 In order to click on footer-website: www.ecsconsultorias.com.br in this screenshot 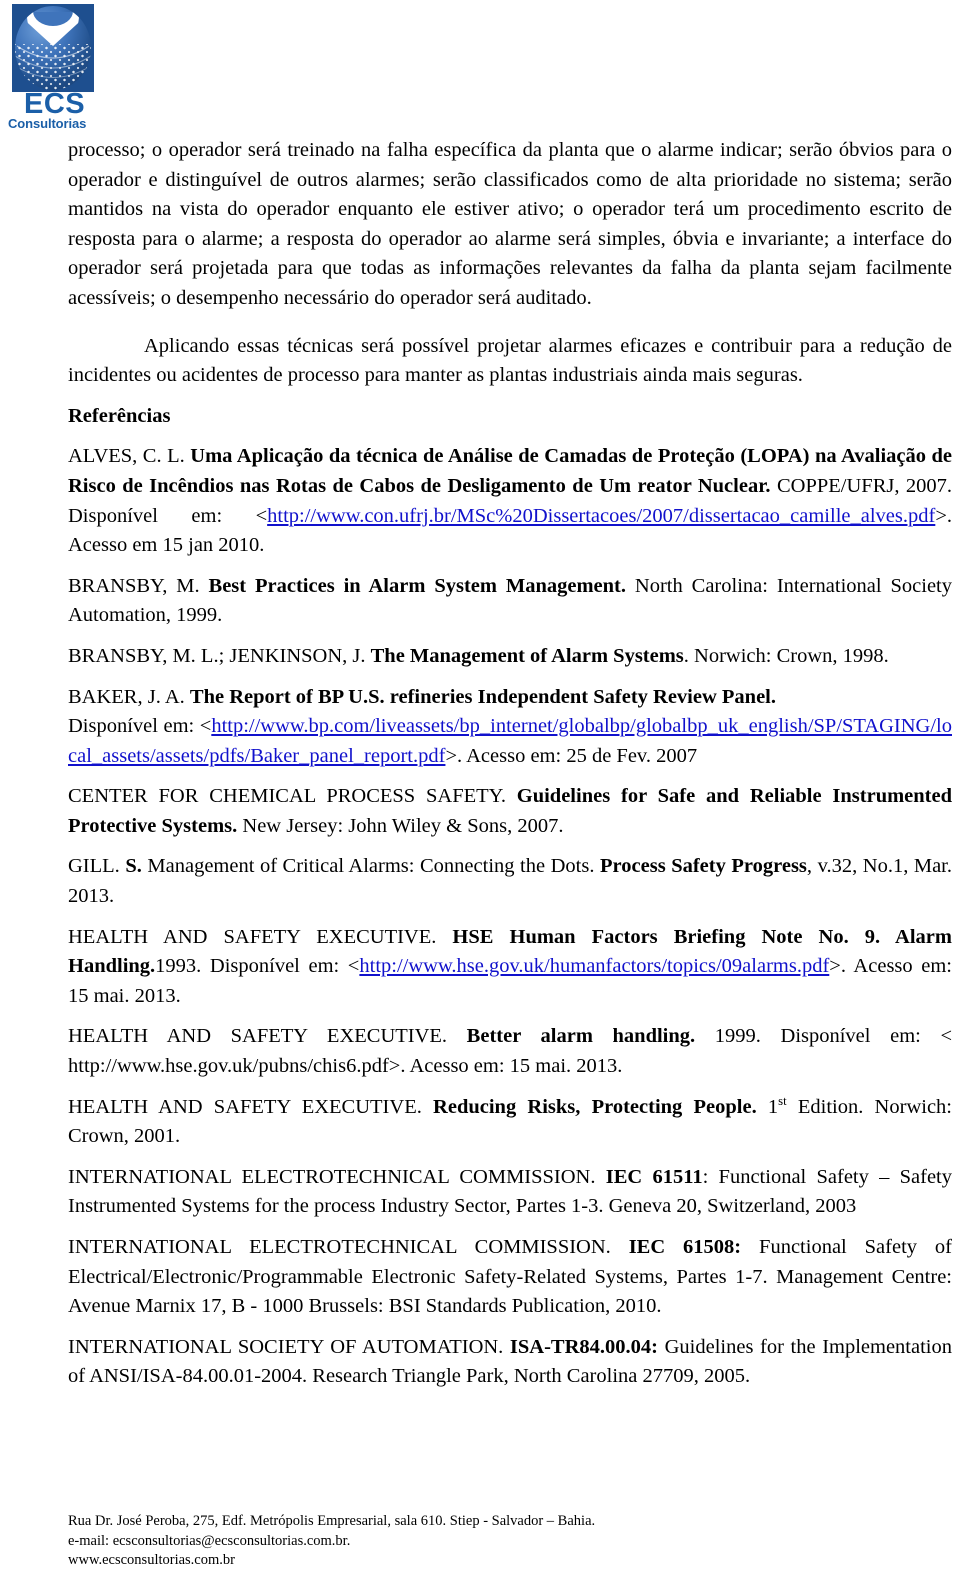, I will do `click(151, 1560)`.